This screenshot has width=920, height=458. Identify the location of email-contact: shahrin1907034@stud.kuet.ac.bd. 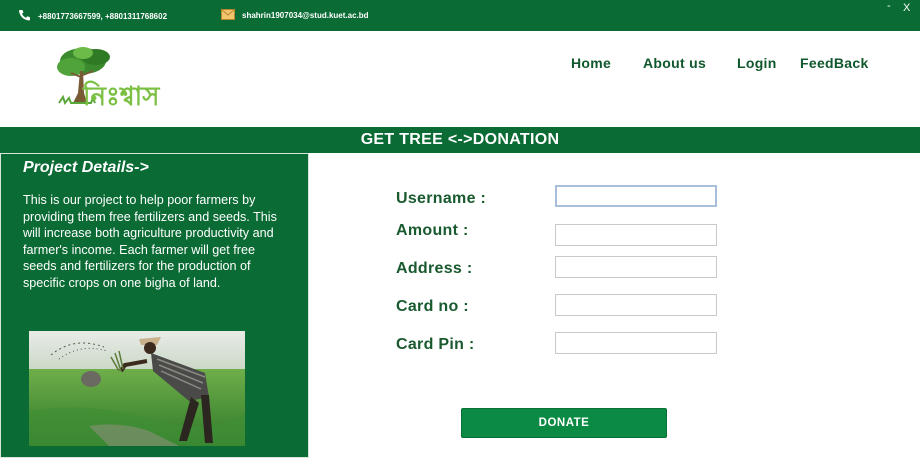
(295, 15).